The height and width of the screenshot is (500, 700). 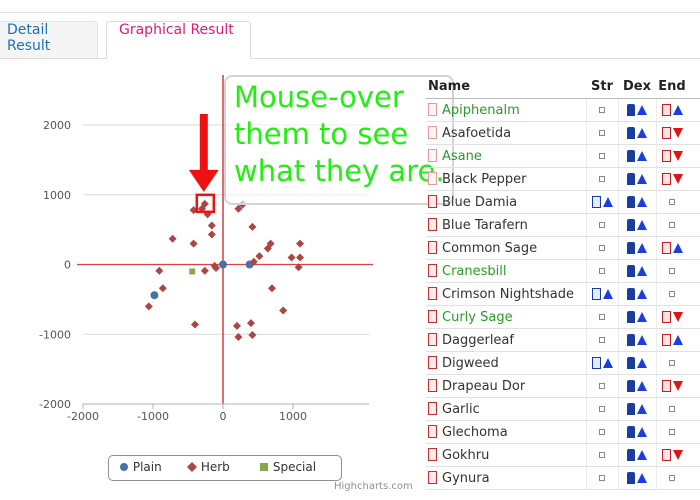 I want to click on table-row: Asafoetida, so click(x=563, y=133).